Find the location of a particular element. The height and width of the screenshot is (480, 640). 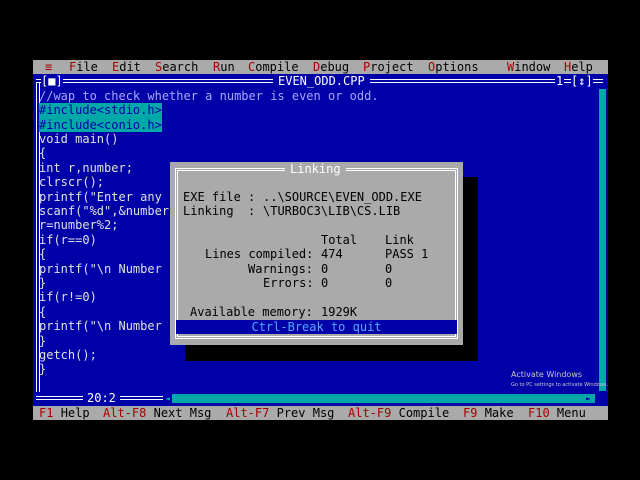

code-line: printf("Enter any is located at coordinates (100, 197).